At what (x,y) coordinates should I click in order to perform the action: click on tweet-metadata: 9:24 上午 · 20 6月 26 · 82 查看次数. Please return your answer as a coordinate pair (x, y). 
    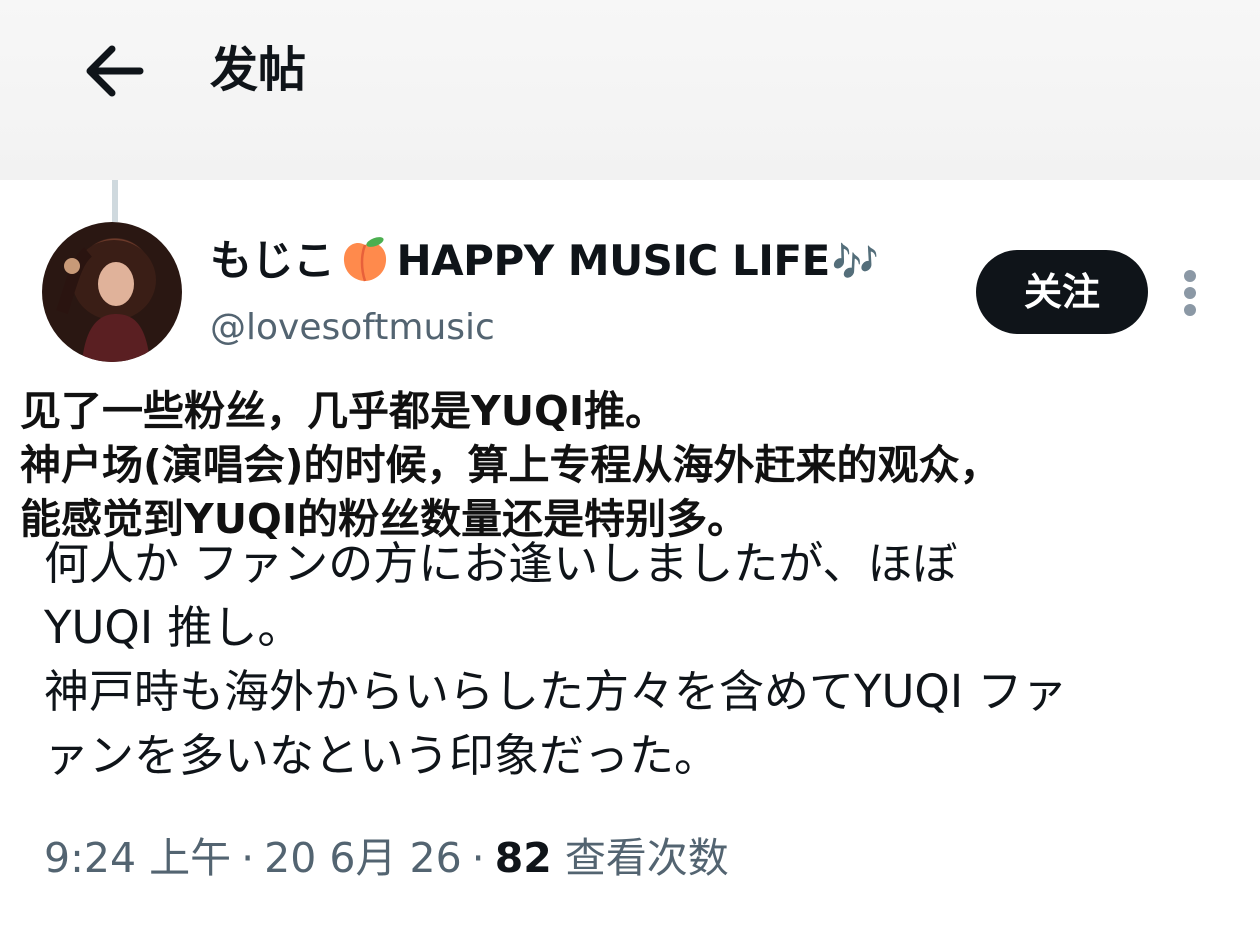
    Looking at the image, I should click on (386, 858).